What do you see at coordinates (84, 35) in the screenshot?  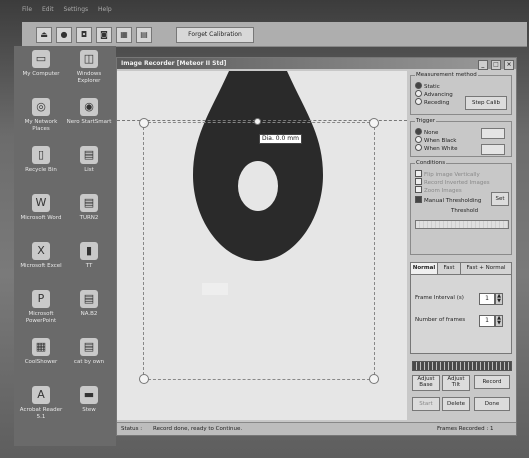 I see `camera-icon: ◘` at bounding box center [84, 35].